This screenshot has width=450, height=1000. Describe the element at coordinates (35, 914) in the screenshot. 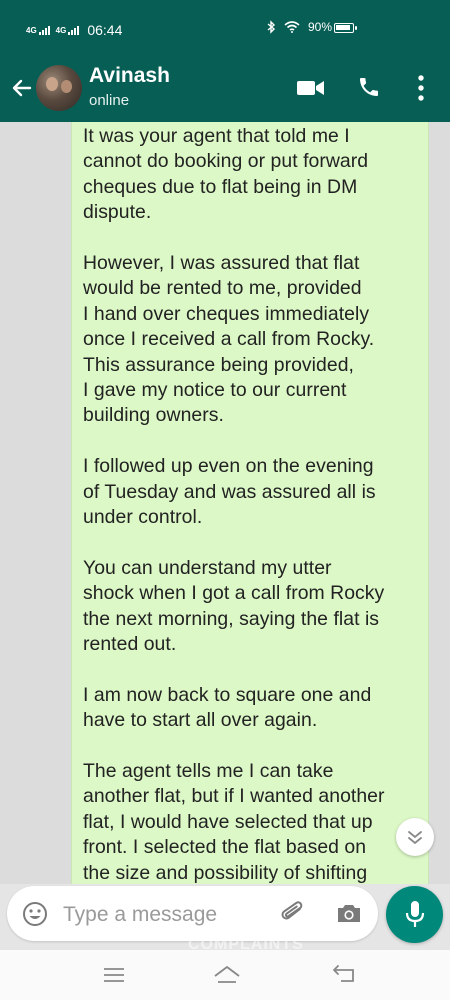

I see `emoji-icon` at that location.